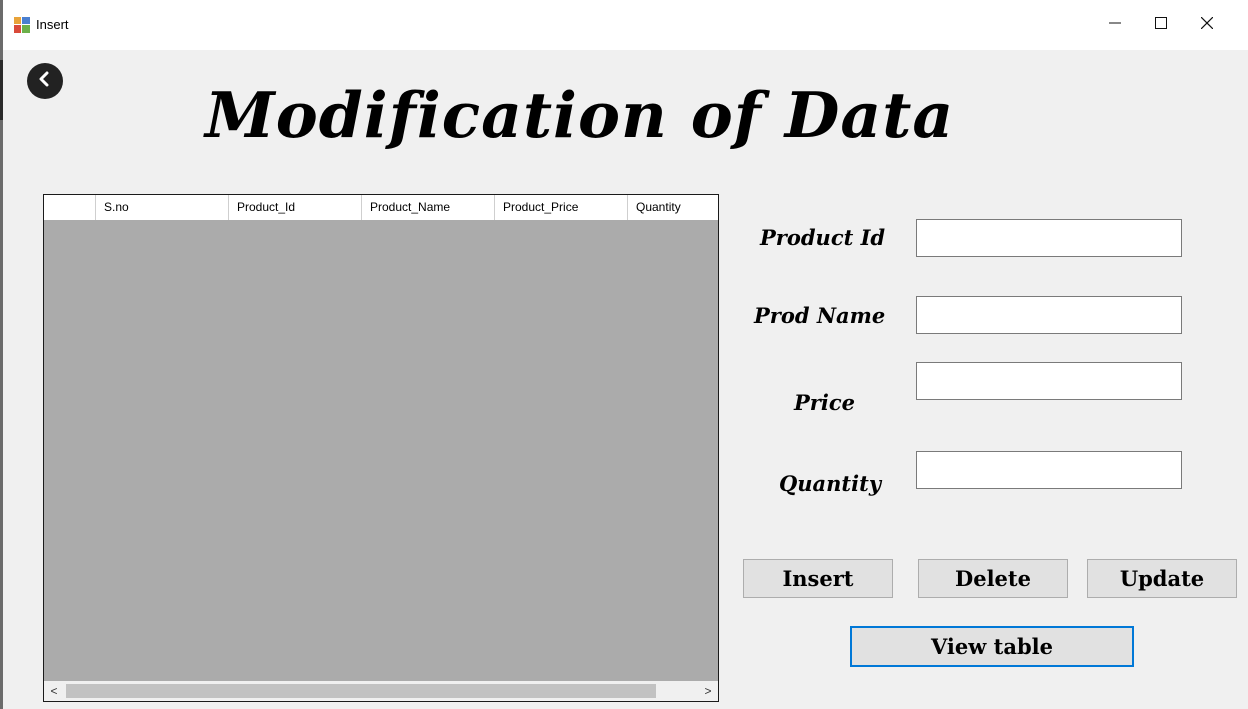  What do you see at coordinates (708, 691) in the screenshot?
I see `scroll-right-arrow: >` at bounding box center [708, 691].